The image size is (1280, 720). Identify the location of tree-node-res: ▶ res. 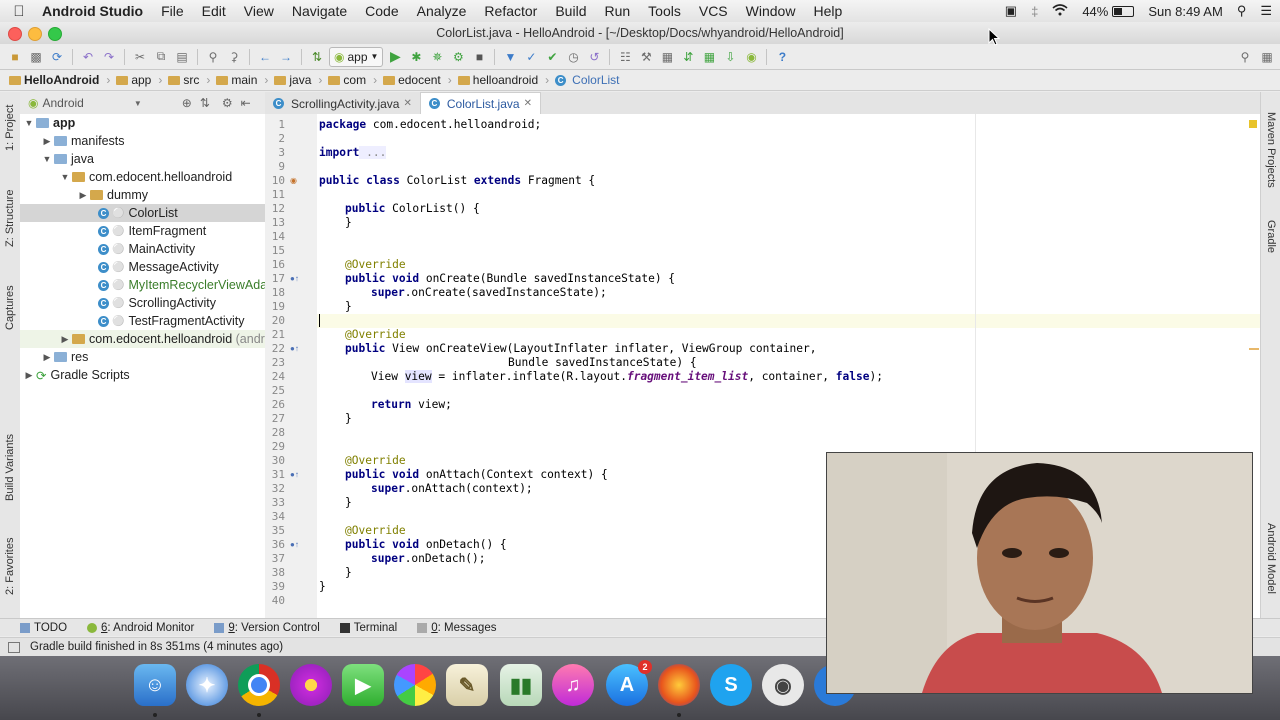
(64, 357).